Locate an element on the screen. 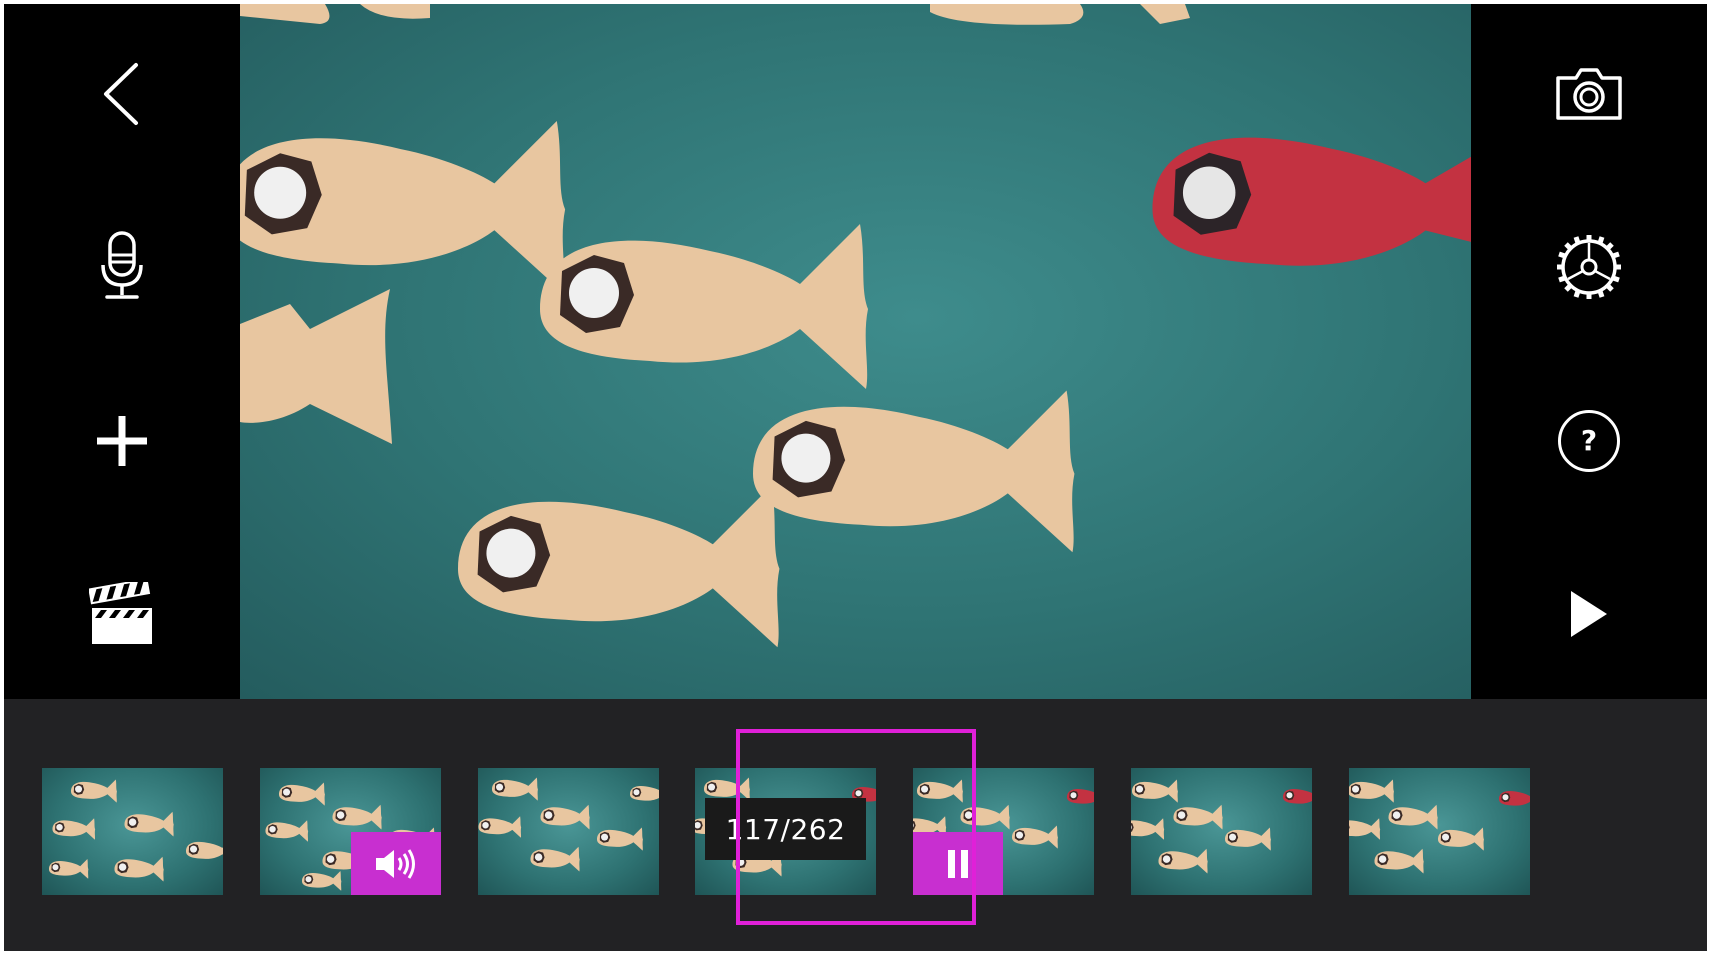  frame-thumbnail: 117/262 is located at coordinates (785, 831).